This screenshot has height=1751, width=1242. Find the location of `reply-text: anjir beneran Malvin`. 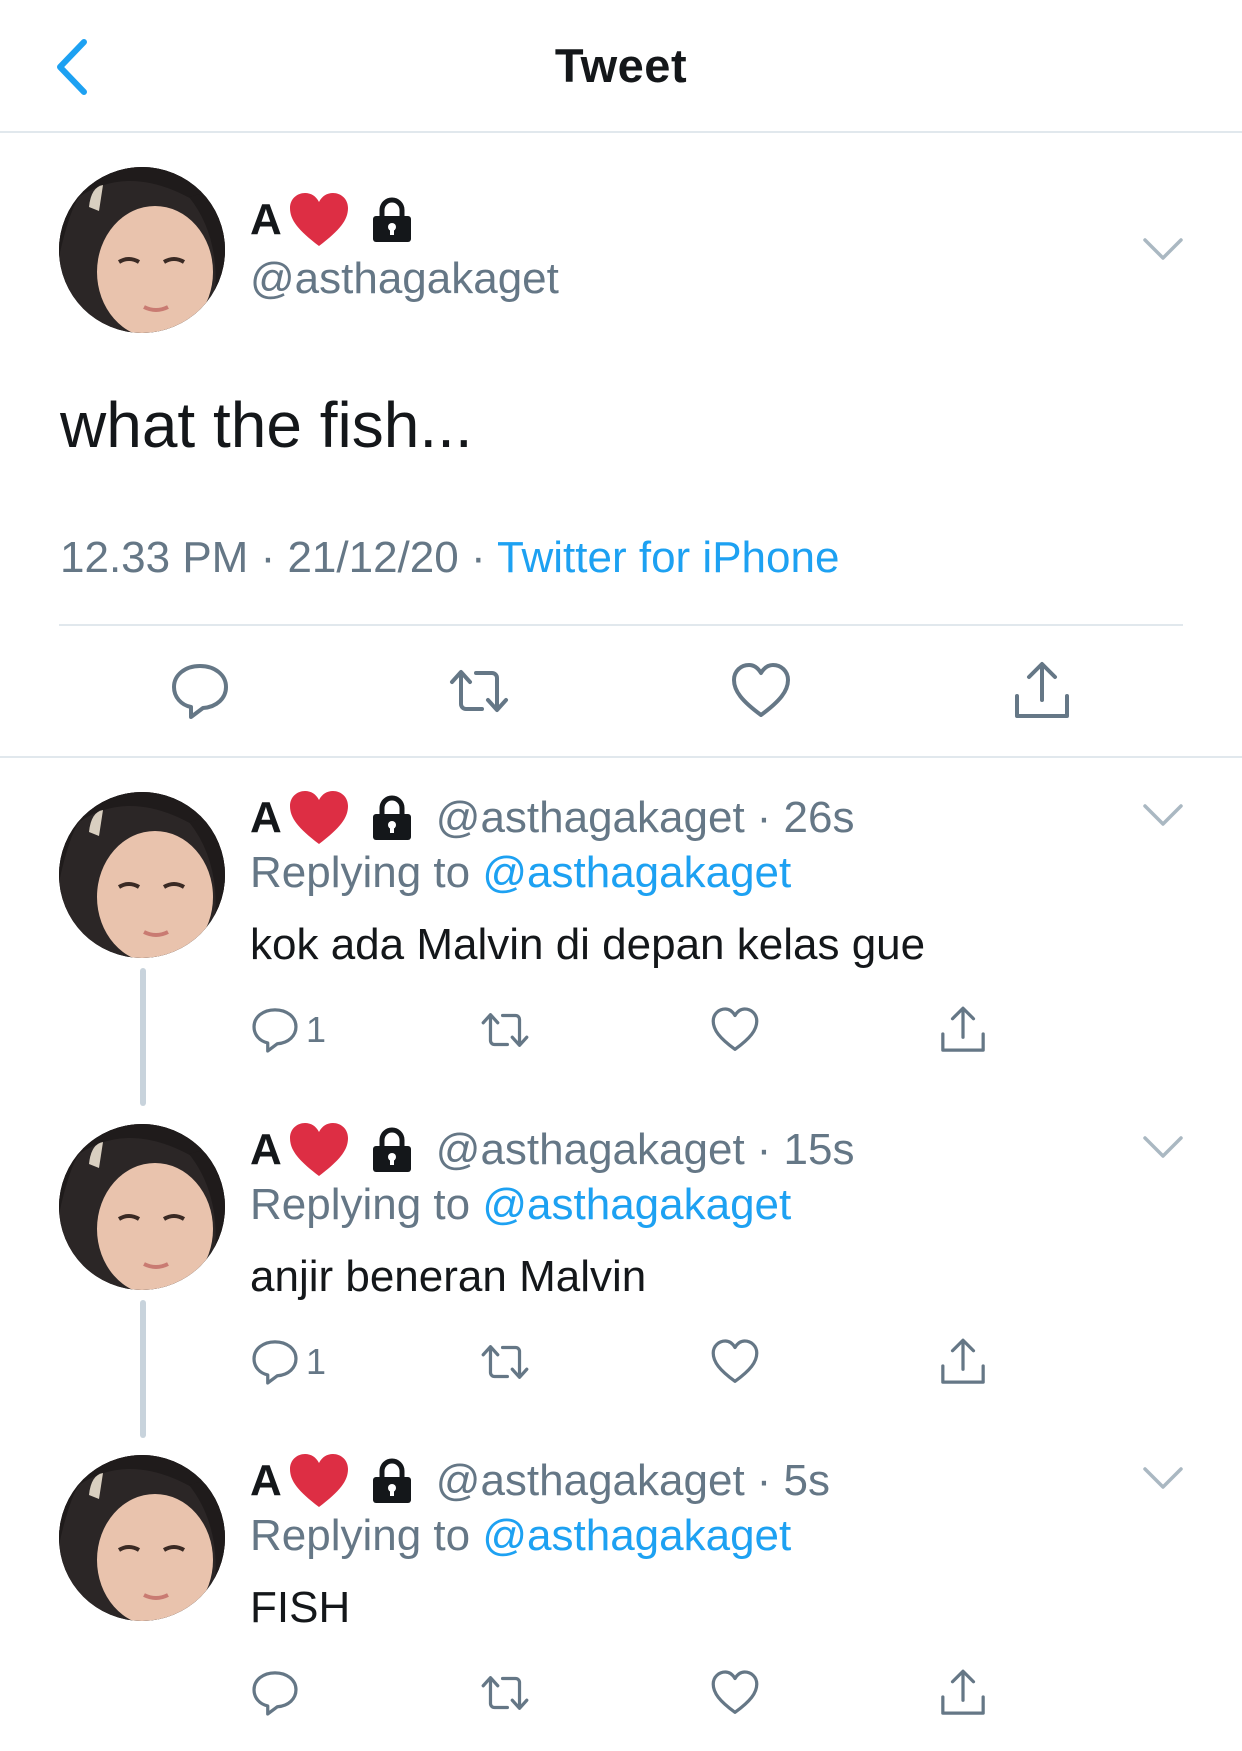

reply-text: anjir beneran Malvin is located at coordinates (448, 1276).